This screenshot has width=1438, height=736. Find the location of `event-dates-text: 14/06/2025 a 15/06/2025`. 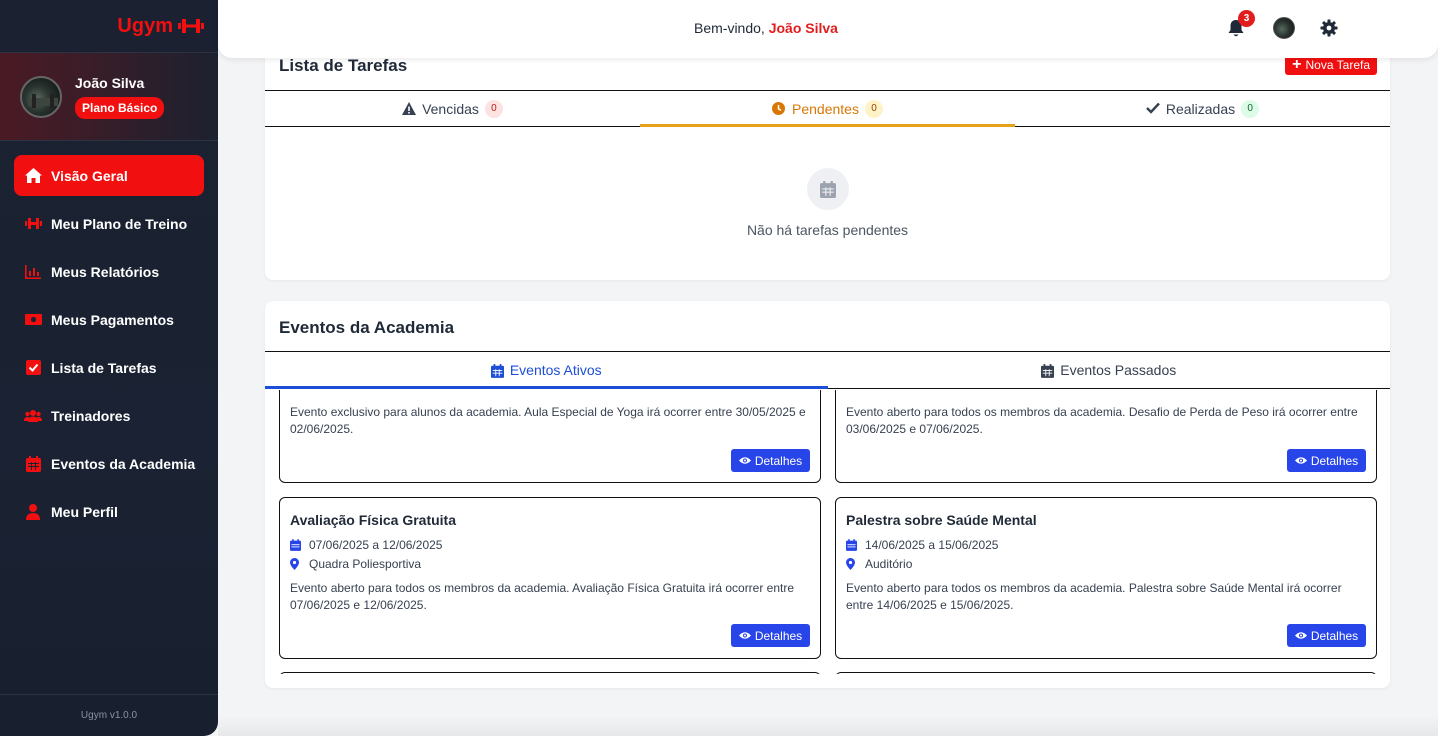

event-dates-text: 14/06/2025 a 15/06/2025 is located at coordinates (932, 545).